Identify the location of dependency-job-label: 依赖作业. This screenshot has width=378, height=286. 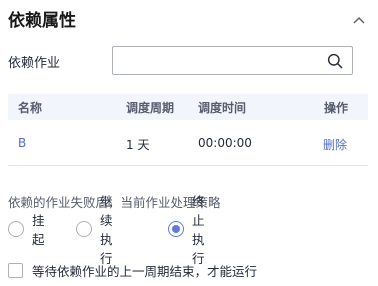
(34, 63).